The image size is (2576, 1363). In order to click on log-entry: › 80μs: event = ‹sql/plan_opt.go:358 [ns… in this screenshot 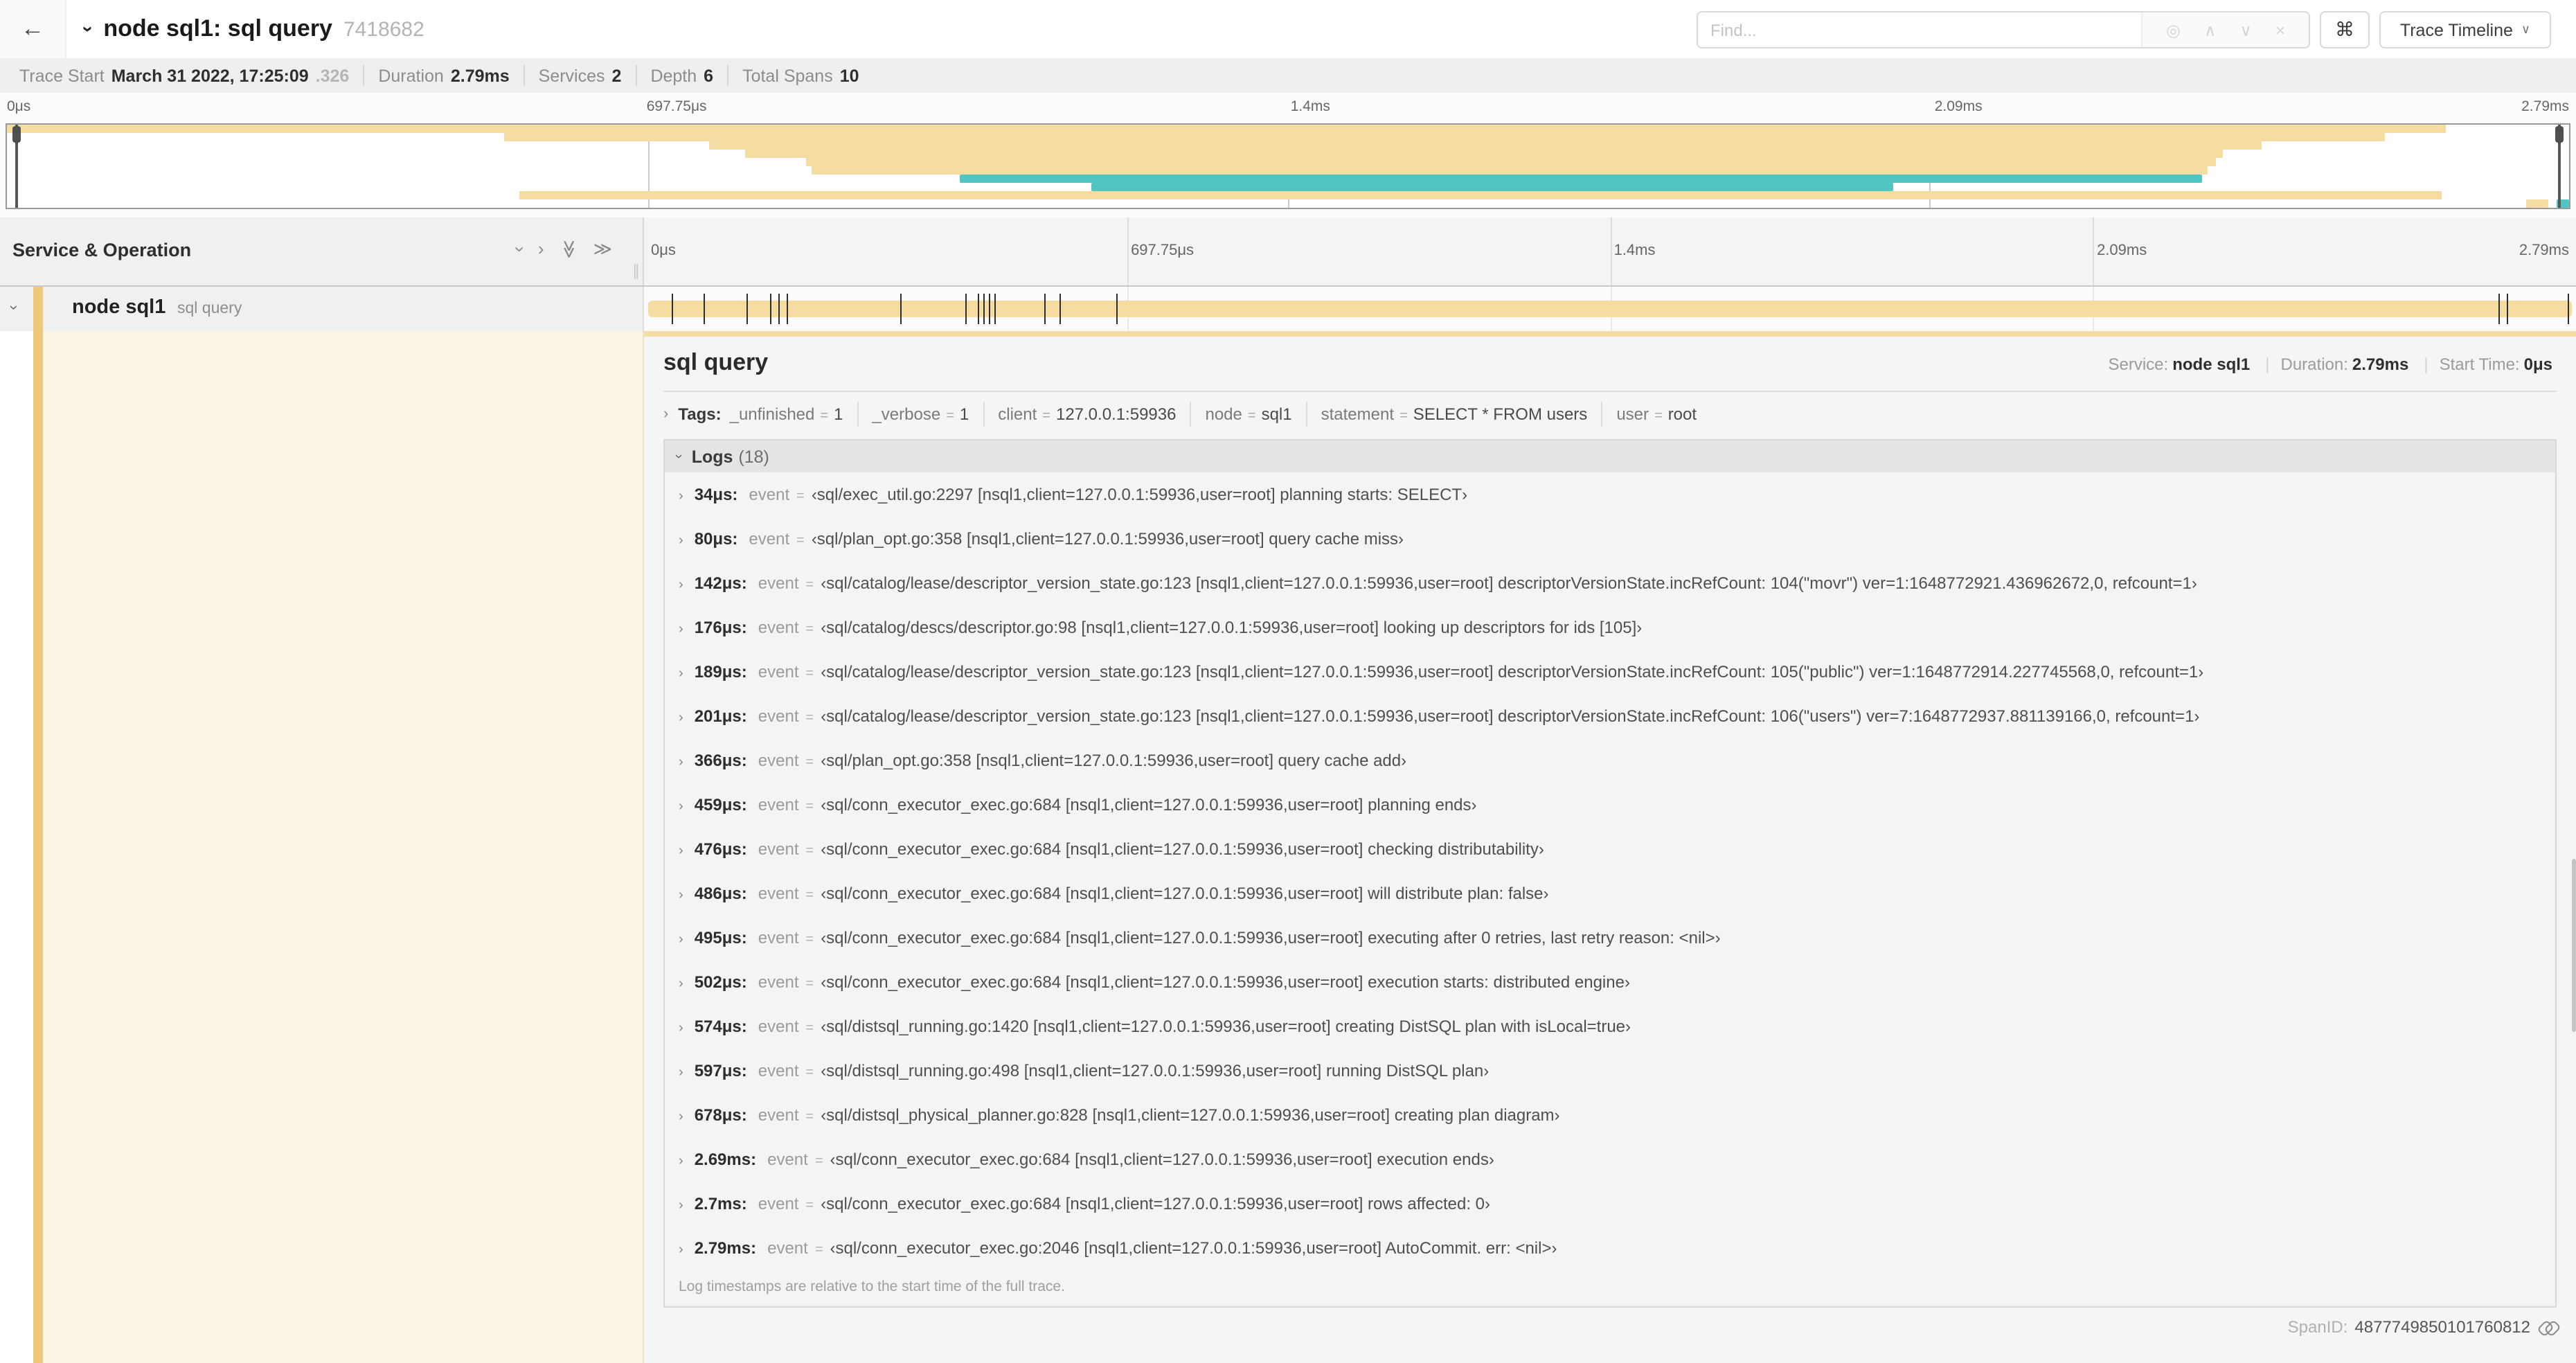, I will do `click(1610, 539)`.